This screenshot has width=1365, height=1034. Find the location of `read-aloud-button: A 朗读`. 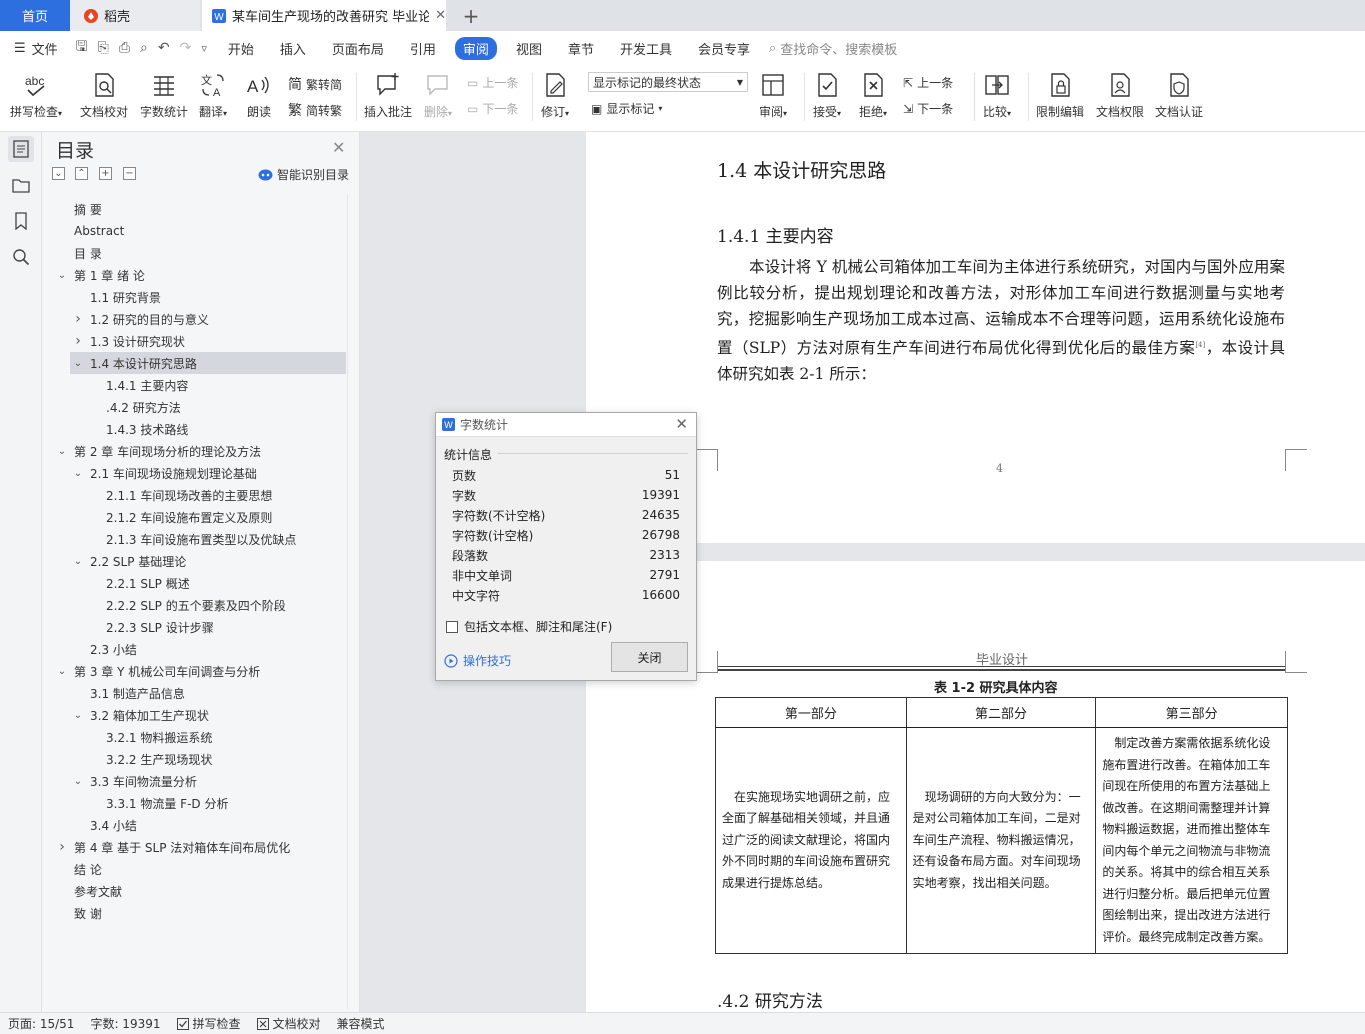

read-aloud-button: A 朗读 is located at coordinates (259, 95).